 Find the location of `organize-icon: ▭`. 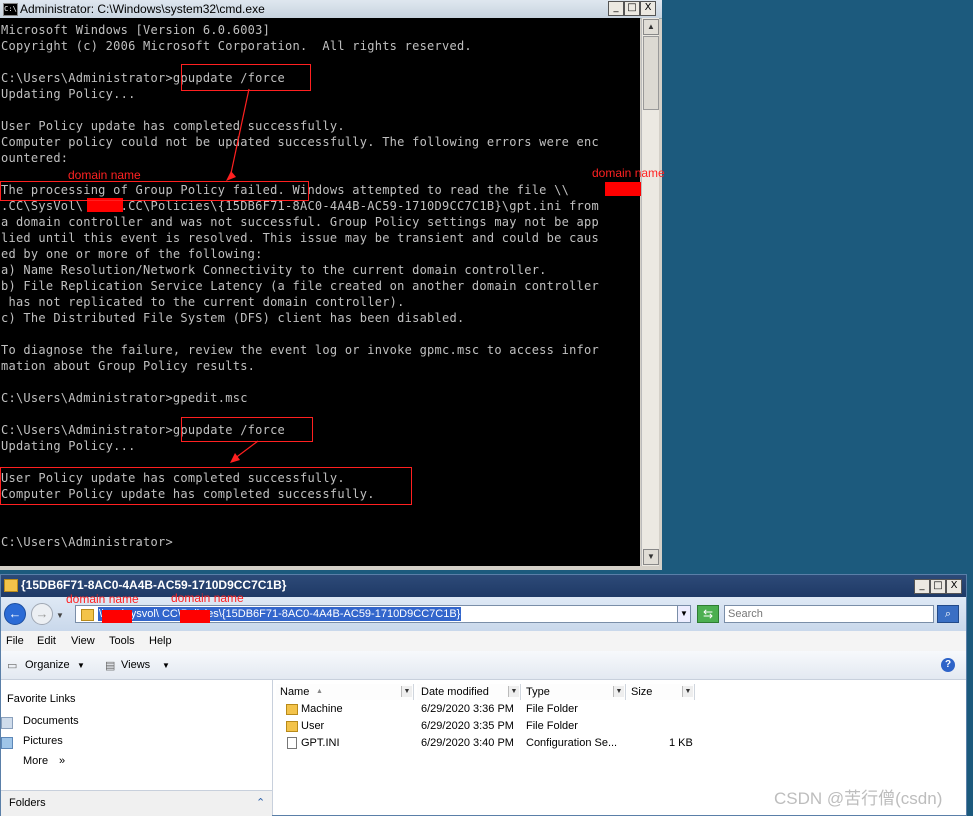

organize-icon: ▭ is located at coordinates (12, 666).